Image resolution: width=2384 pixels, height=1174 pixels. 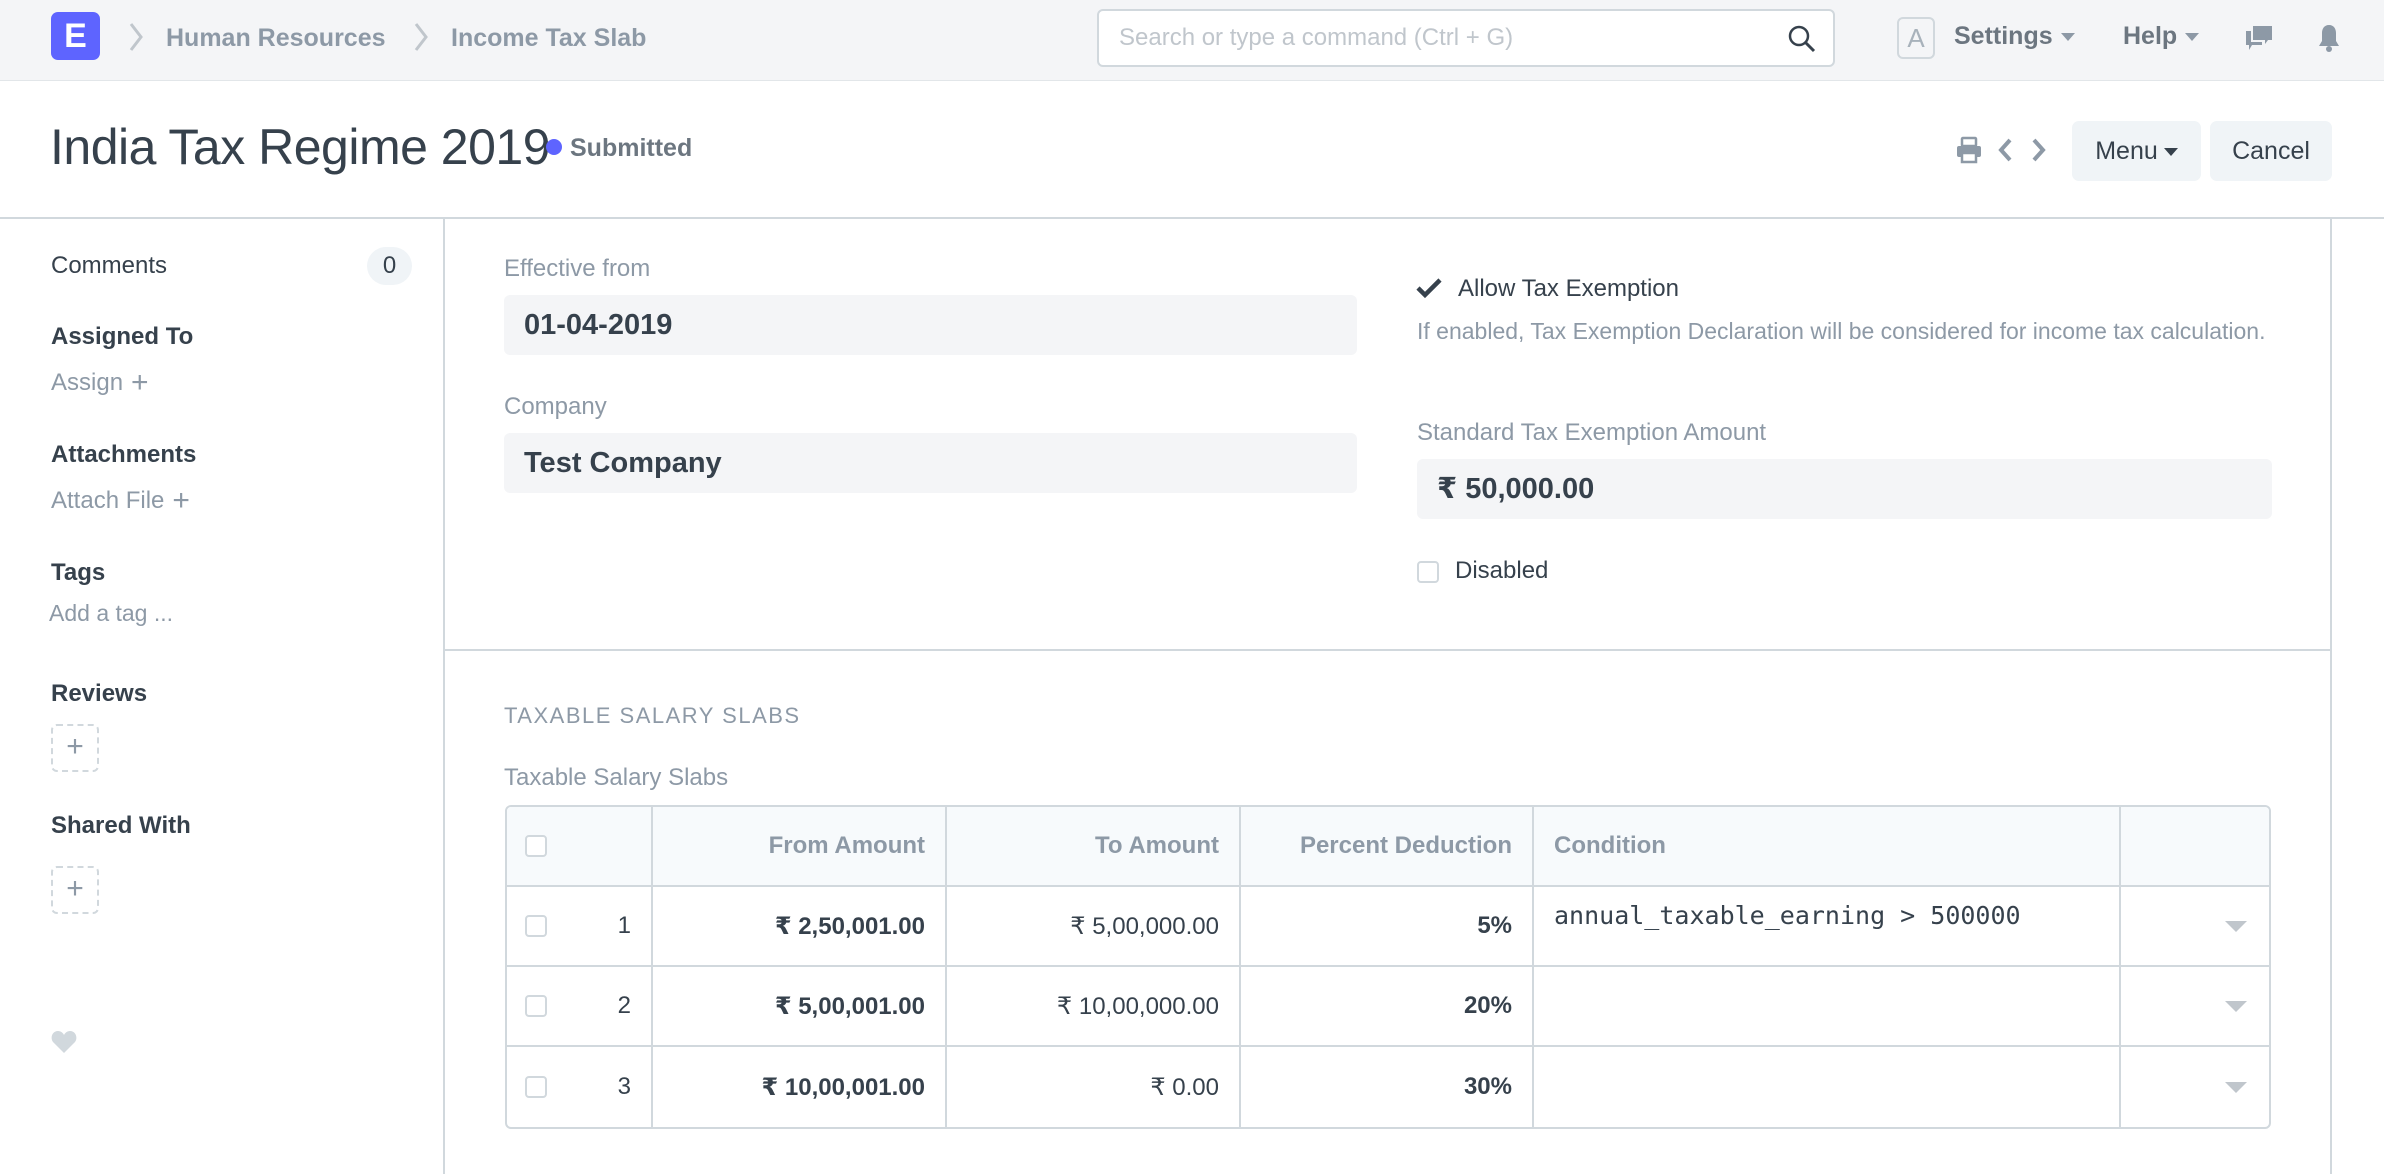 What do you see at coordinates (2126, 151) in the screenshot?
I see `menu-label: Menu` at bounding box center [2126, 151].